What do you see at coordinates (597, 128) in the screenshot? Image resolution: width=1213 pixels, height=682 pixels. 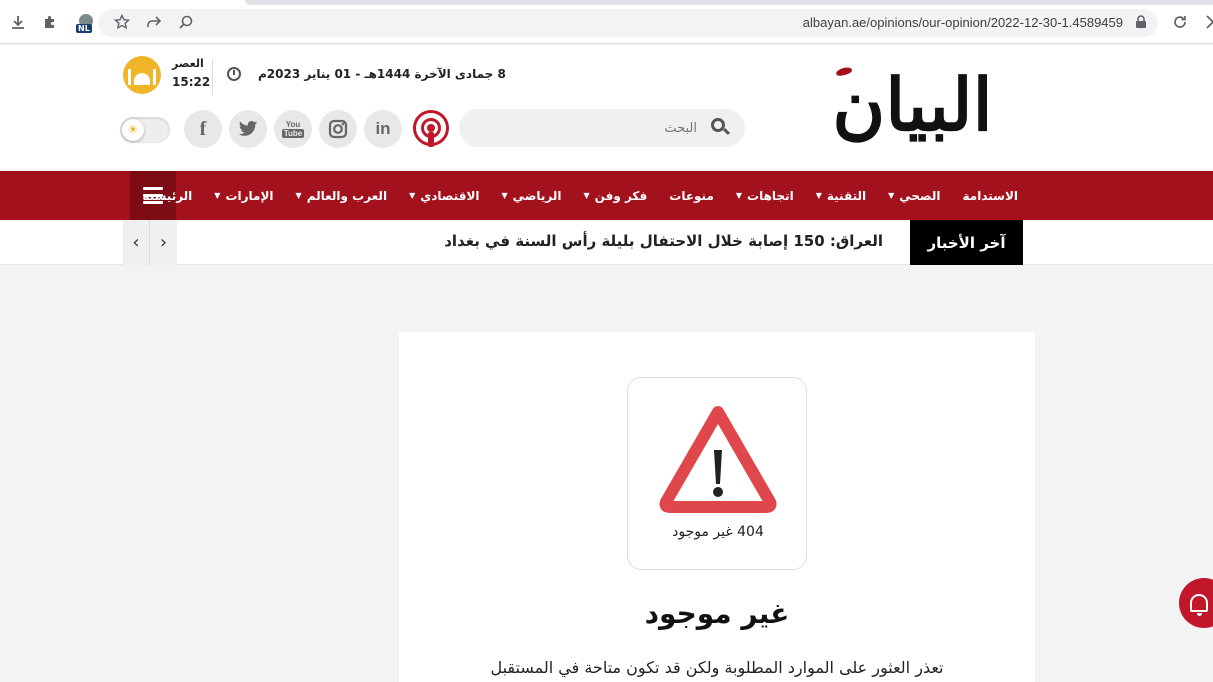 I see `search-input` at bounding box center [597, 128].